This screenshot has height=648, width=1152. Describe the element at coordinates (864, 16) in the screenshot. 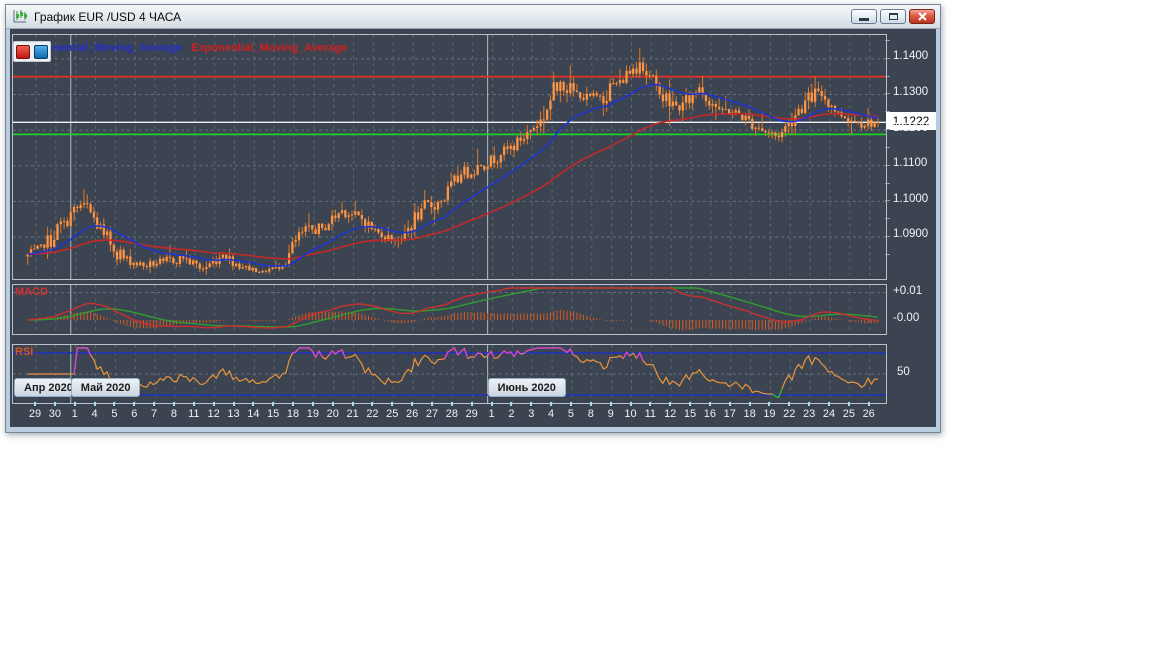

I see `minimize-button` at that location.